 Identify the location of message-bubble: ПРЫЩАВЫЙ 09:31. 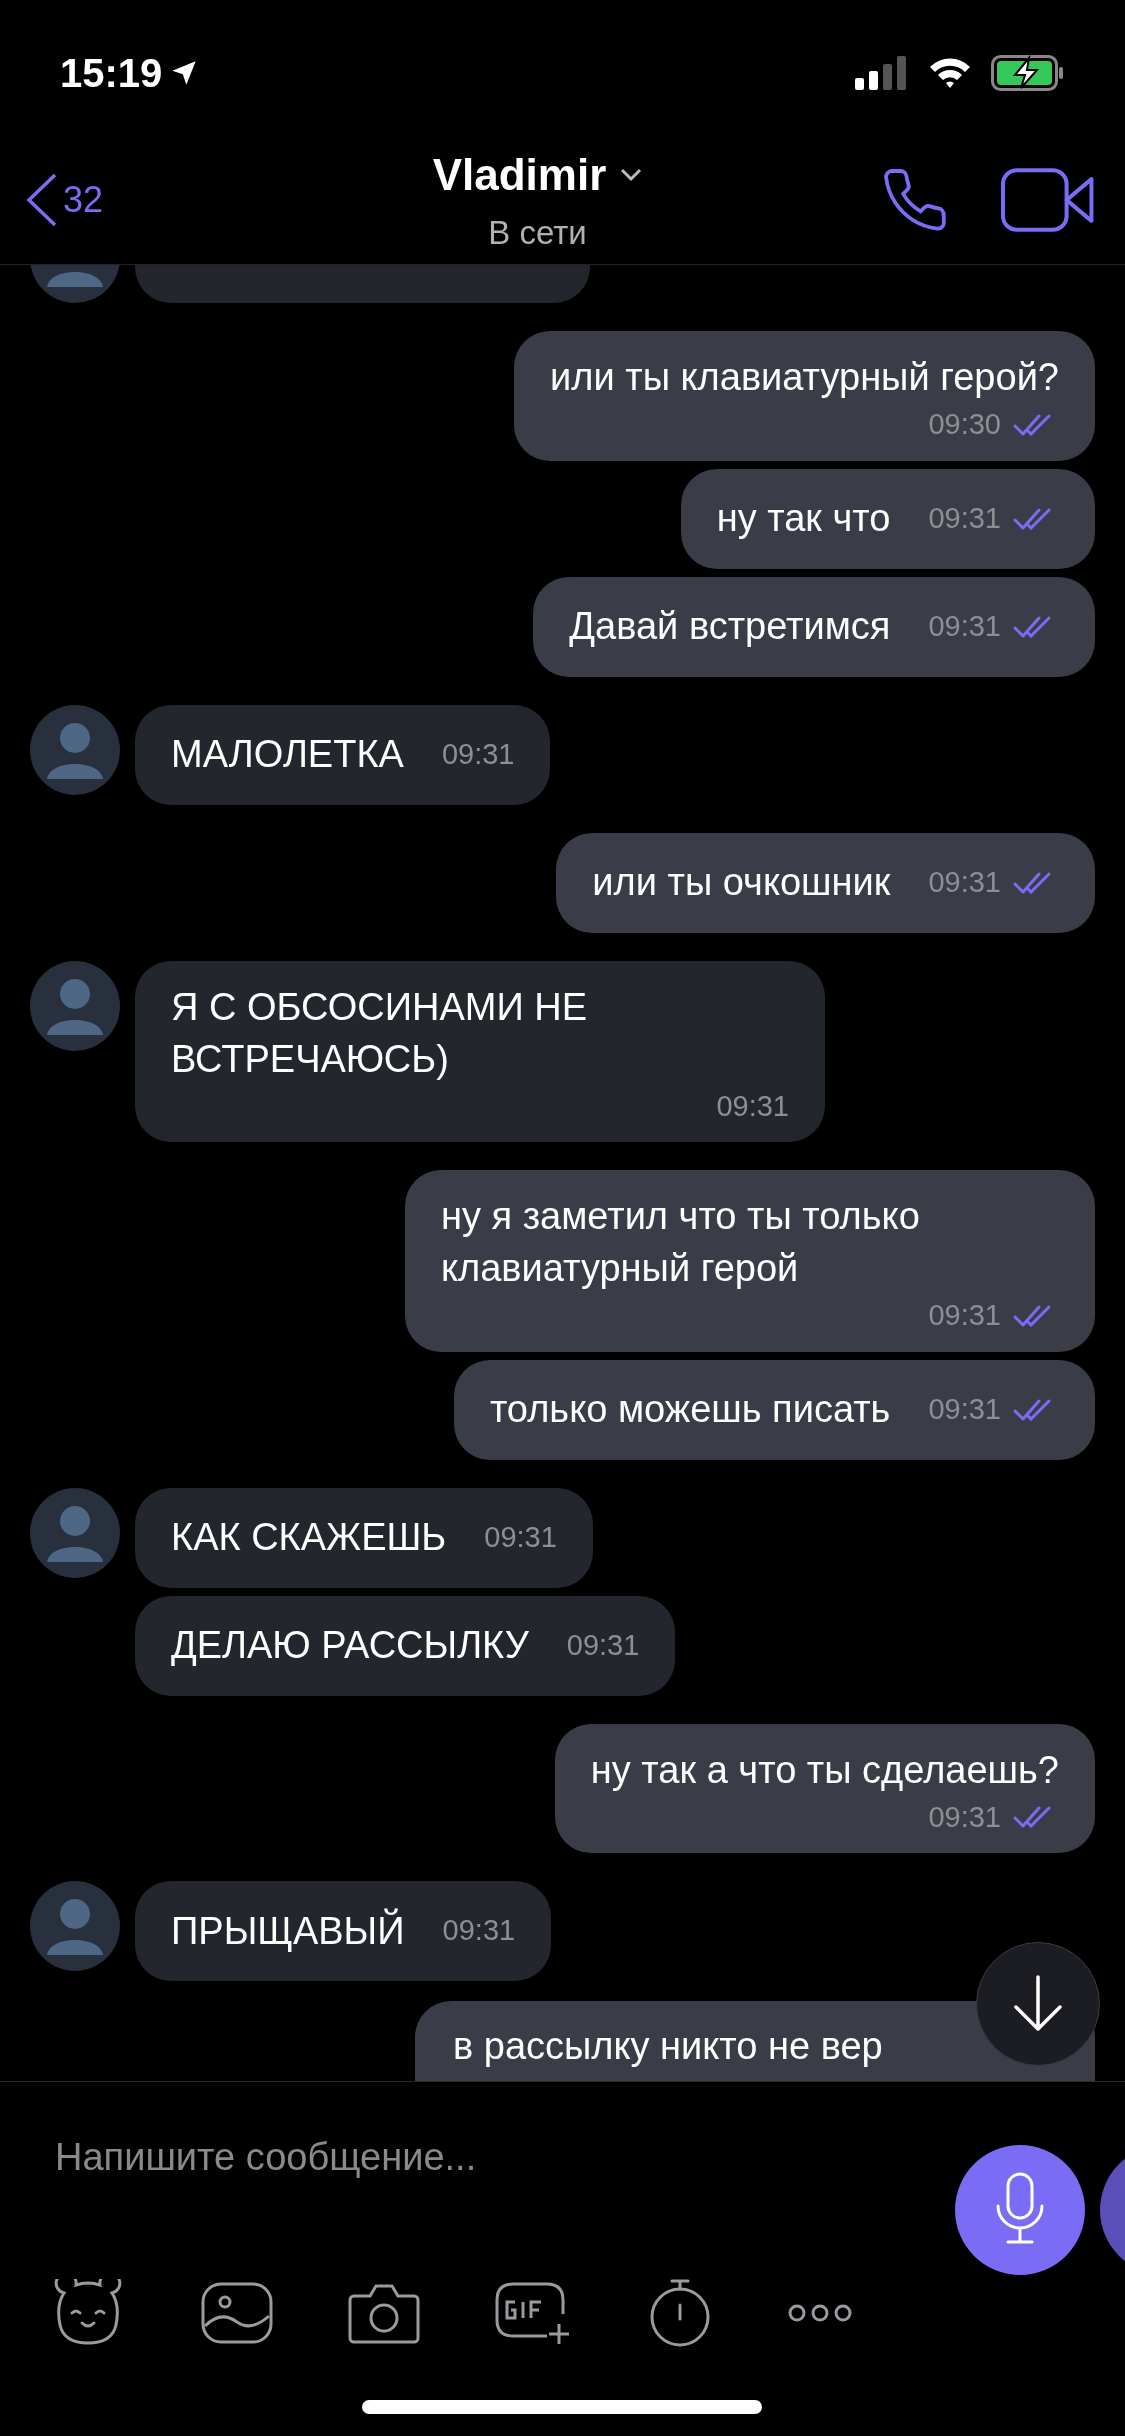
(343, 1931).